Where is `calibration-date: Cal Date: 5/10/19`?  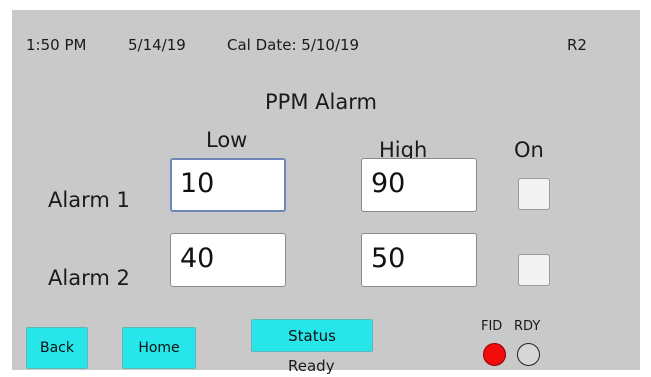 calibration-date: Cal Date: 5/10/19 is located at coordinates (293, 45).